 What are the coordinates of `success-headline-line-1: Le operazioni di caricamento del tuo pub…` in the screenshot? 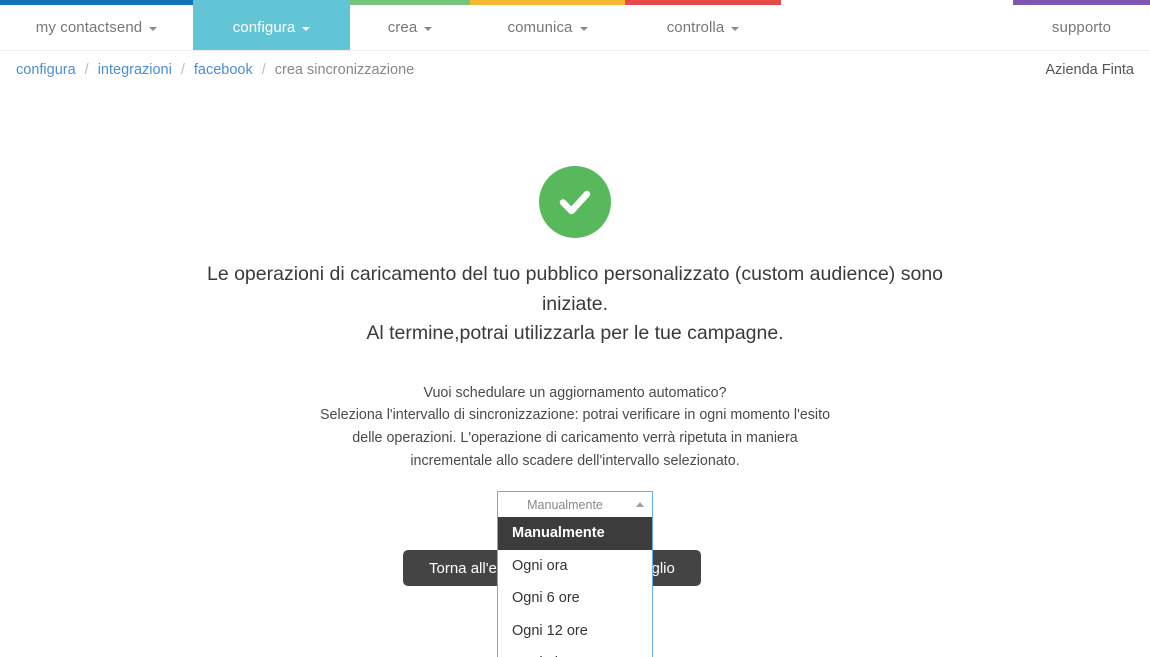 It's located at (575, 289).